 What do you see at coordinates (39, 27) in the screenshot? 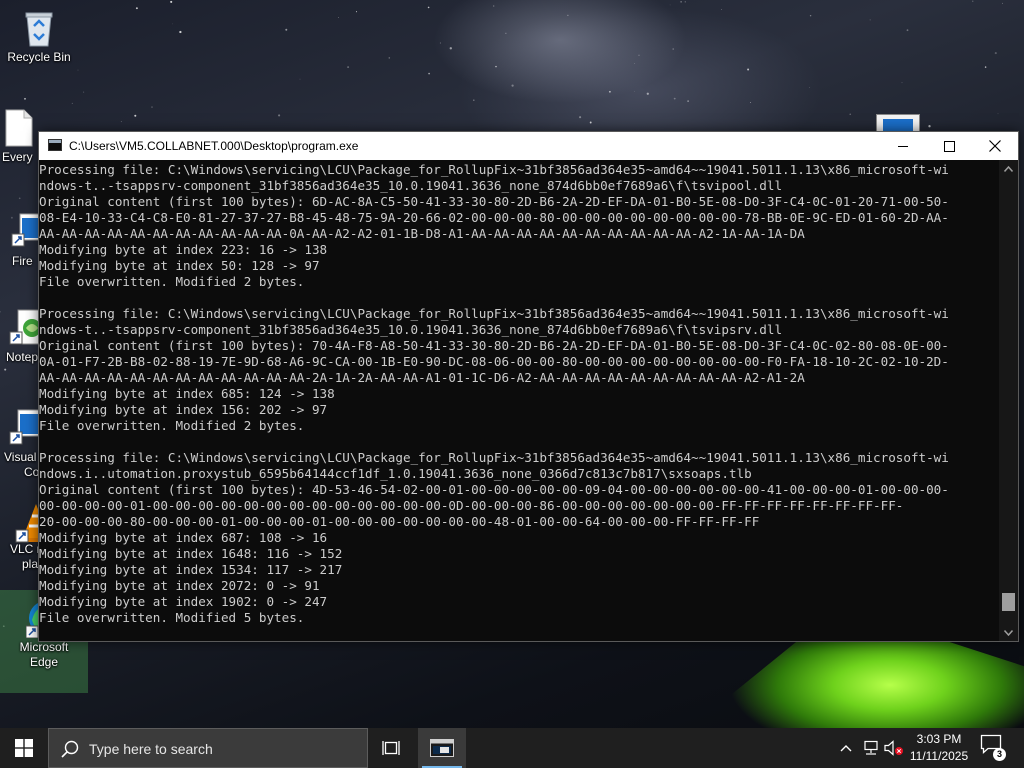
I see `recycle-bin-icon` at bounding box center [39, 27].